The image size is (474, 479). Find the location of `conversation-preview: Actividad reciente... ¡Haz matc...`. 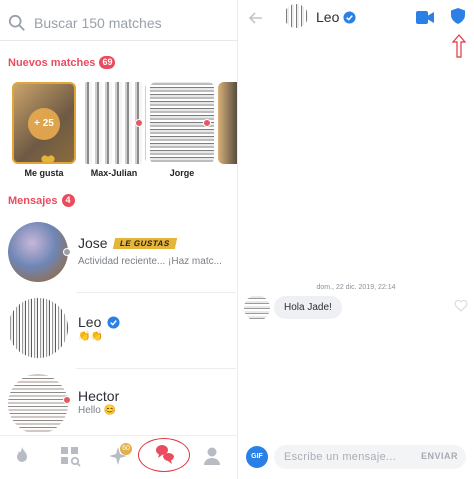

conversation-preview: Actividad reciente... ¡Haz matc... is located at coordinates (150, 261).